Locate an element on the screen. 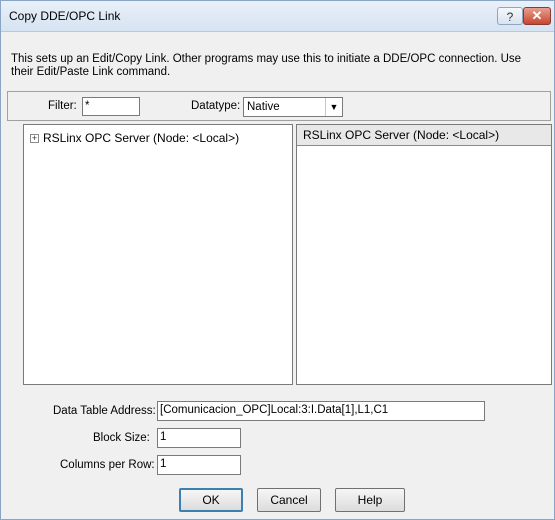  datatype-selected-value: Native is located at coordinates (263, 107).